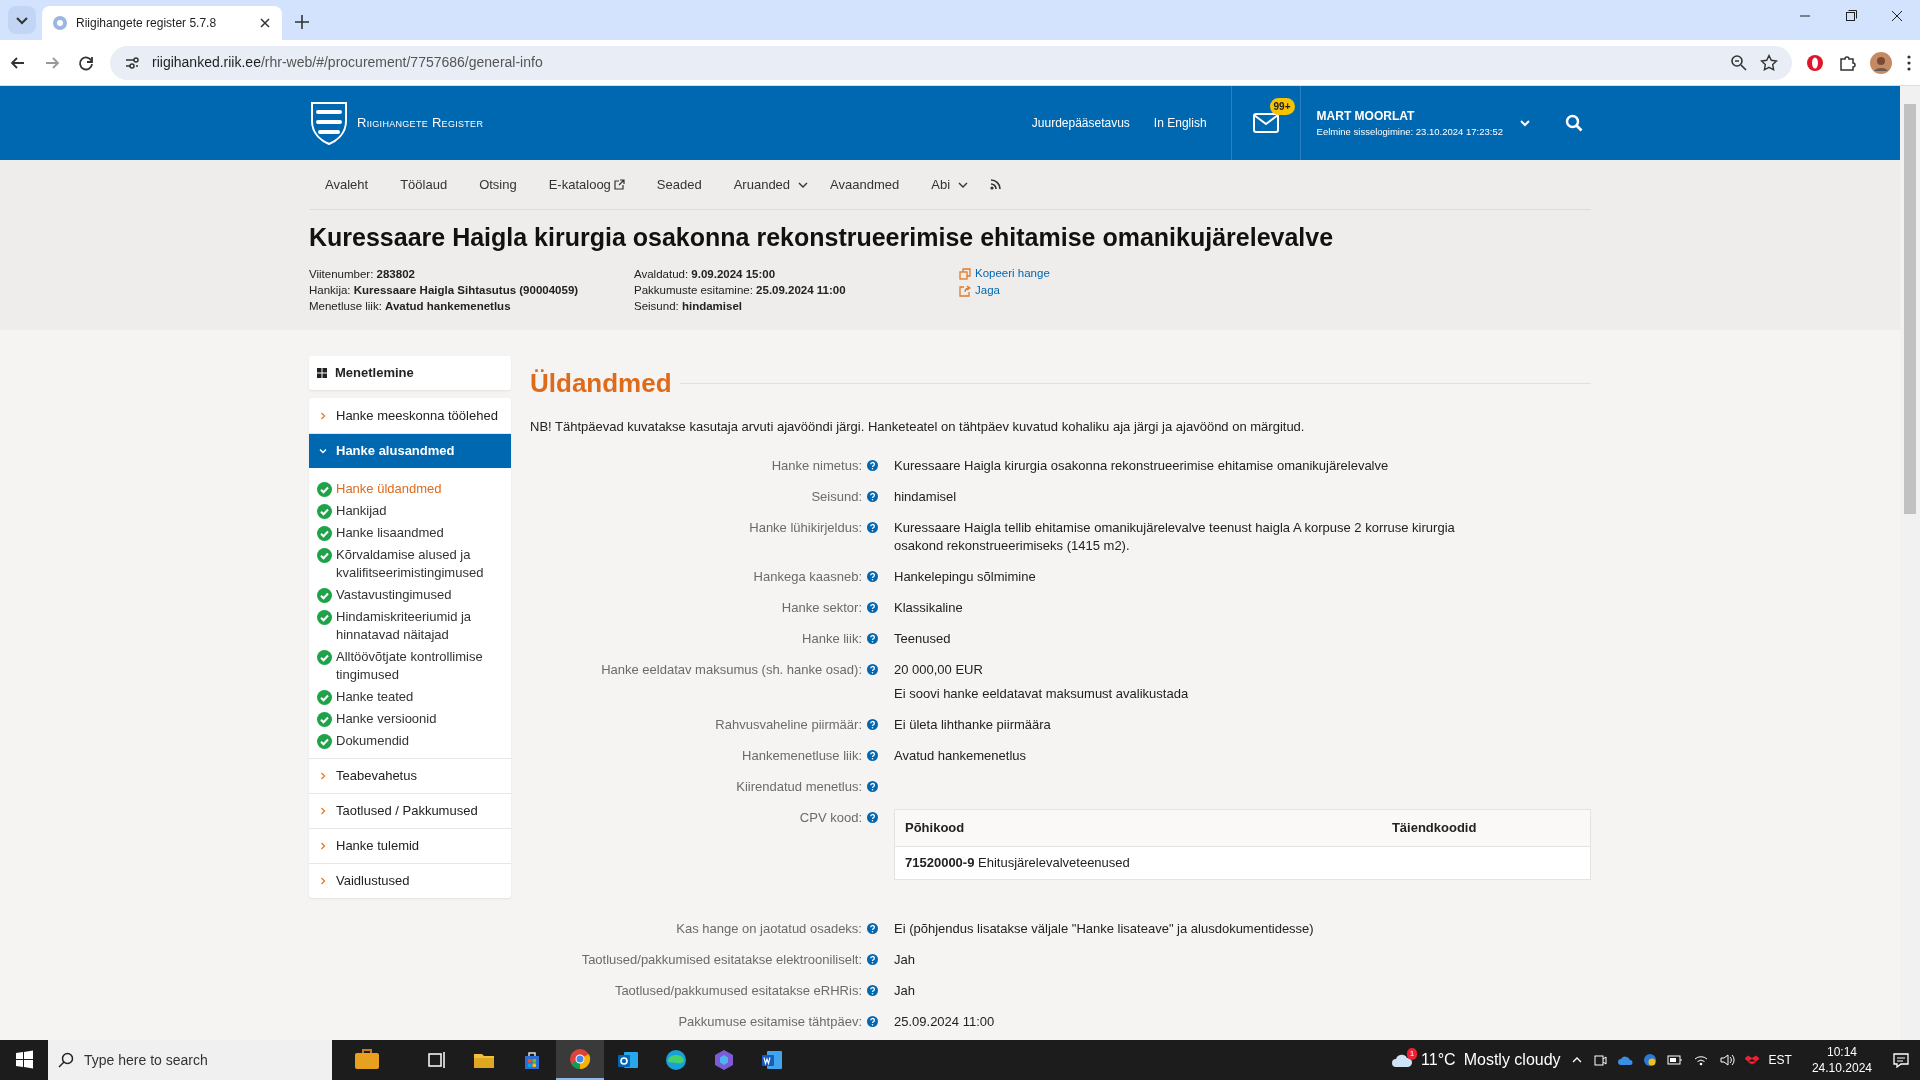 This screenshot has width=1920, height=1080. What do you see at coordinates (1780, 1060) in the screenshot?
I see `language-indicator: EST` at bounding box center [1780, 1060].